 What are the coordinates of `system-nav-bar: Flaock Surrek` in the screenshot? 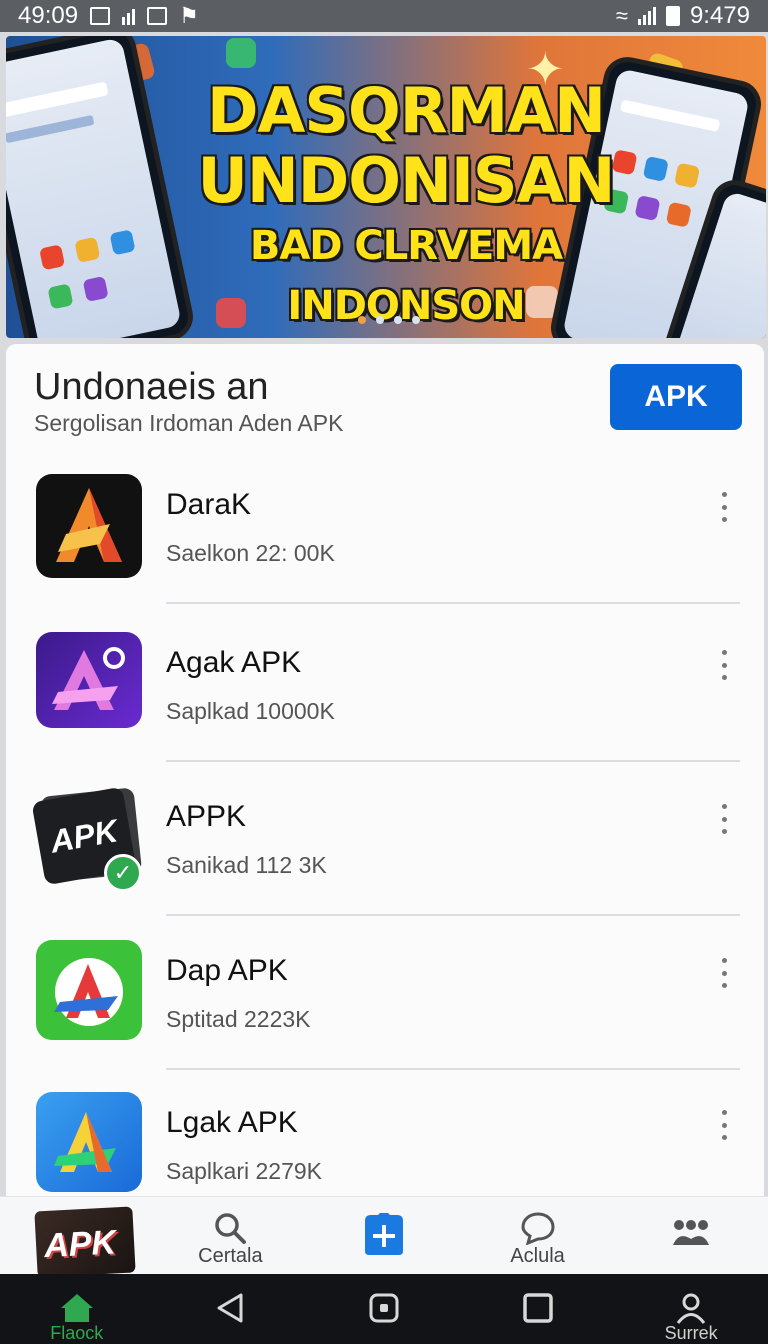 It's located at (384, 1309).